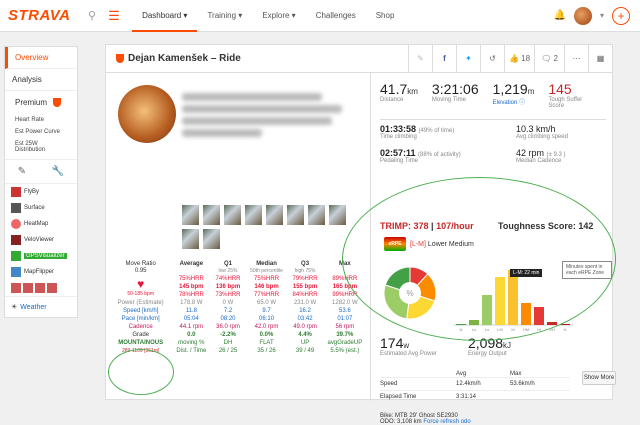  Describe the element at coordinates (41, 192) in the screenshot. I see `ext-flyby: FlyBy` at that location.